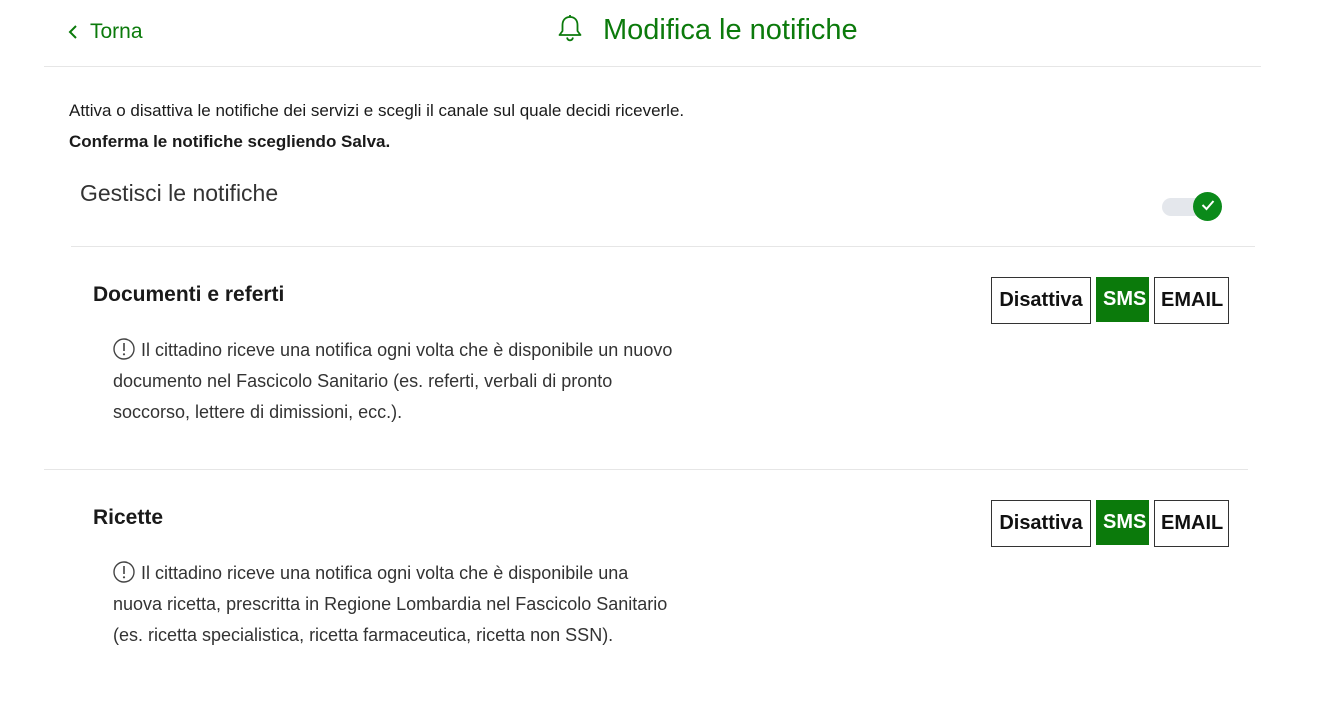 This screenshot has width=1327, height=722. I want to click on page-title: Modifica le notifiche, so click(730, 30).